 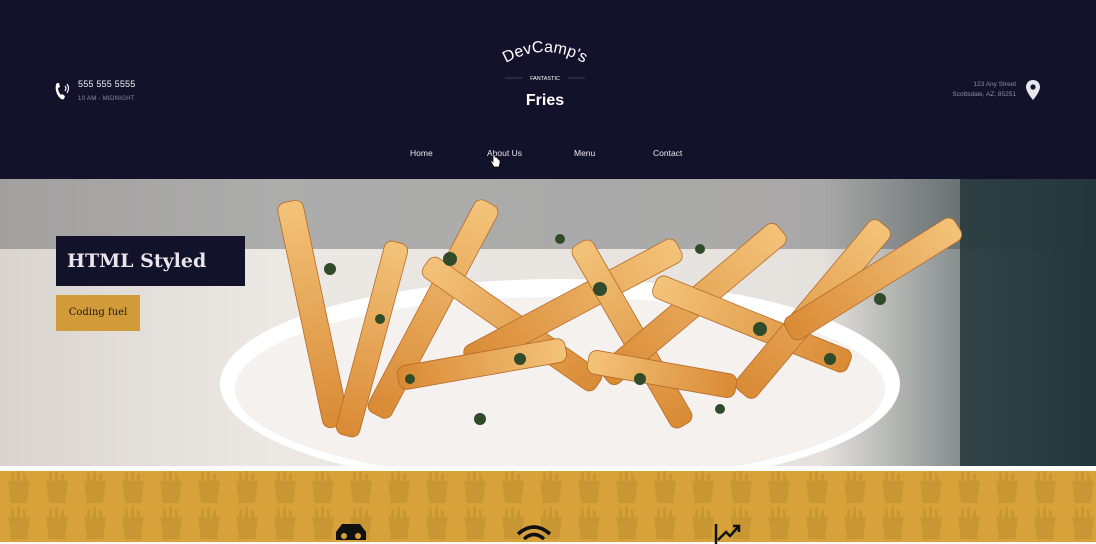 I want to click on phone-icon, so click(x=62, y=91).